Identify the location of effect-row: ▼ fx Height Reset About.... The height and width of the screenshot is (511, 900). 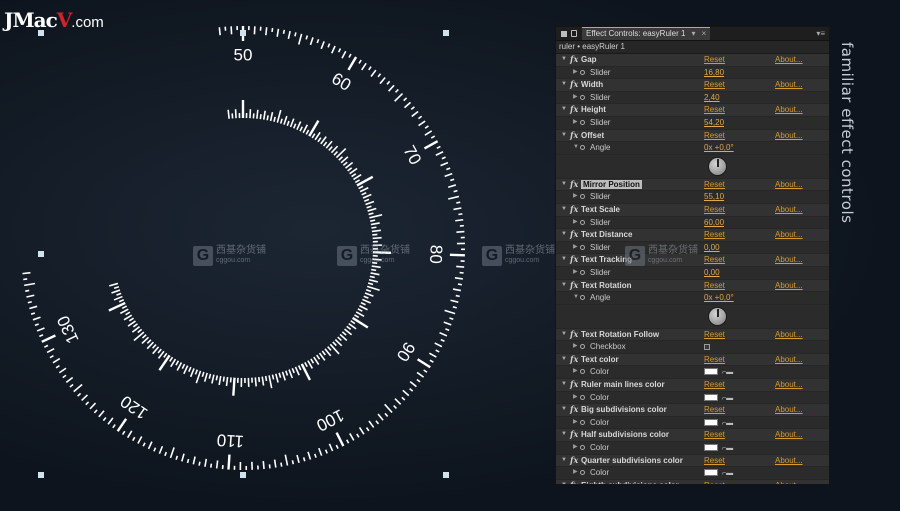
(692, 110).